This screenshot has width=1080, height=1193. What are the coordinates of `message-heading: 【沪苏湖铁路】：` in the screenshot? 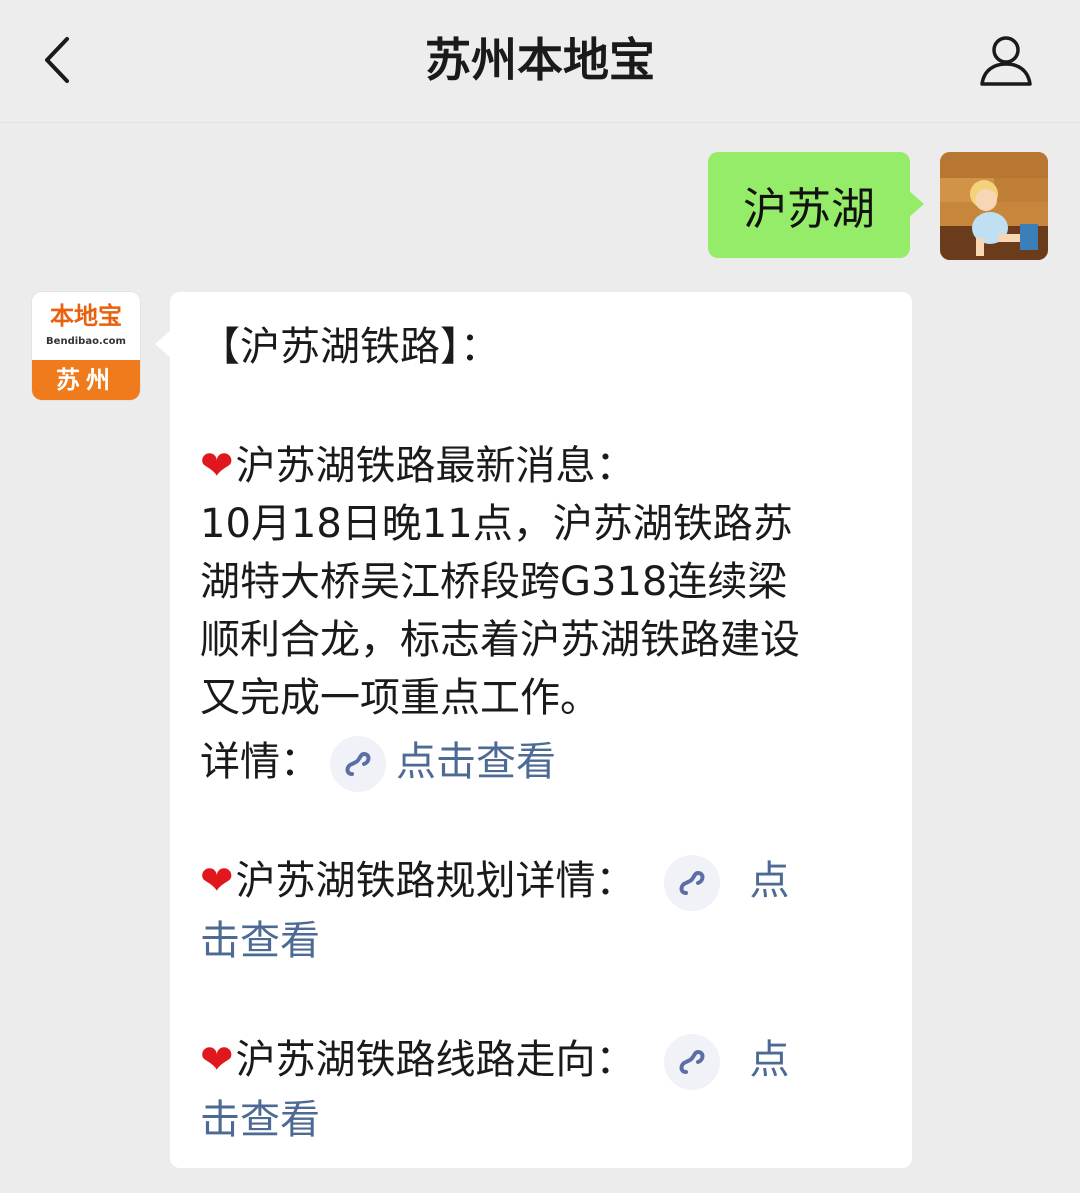 It's located at (350, 347).